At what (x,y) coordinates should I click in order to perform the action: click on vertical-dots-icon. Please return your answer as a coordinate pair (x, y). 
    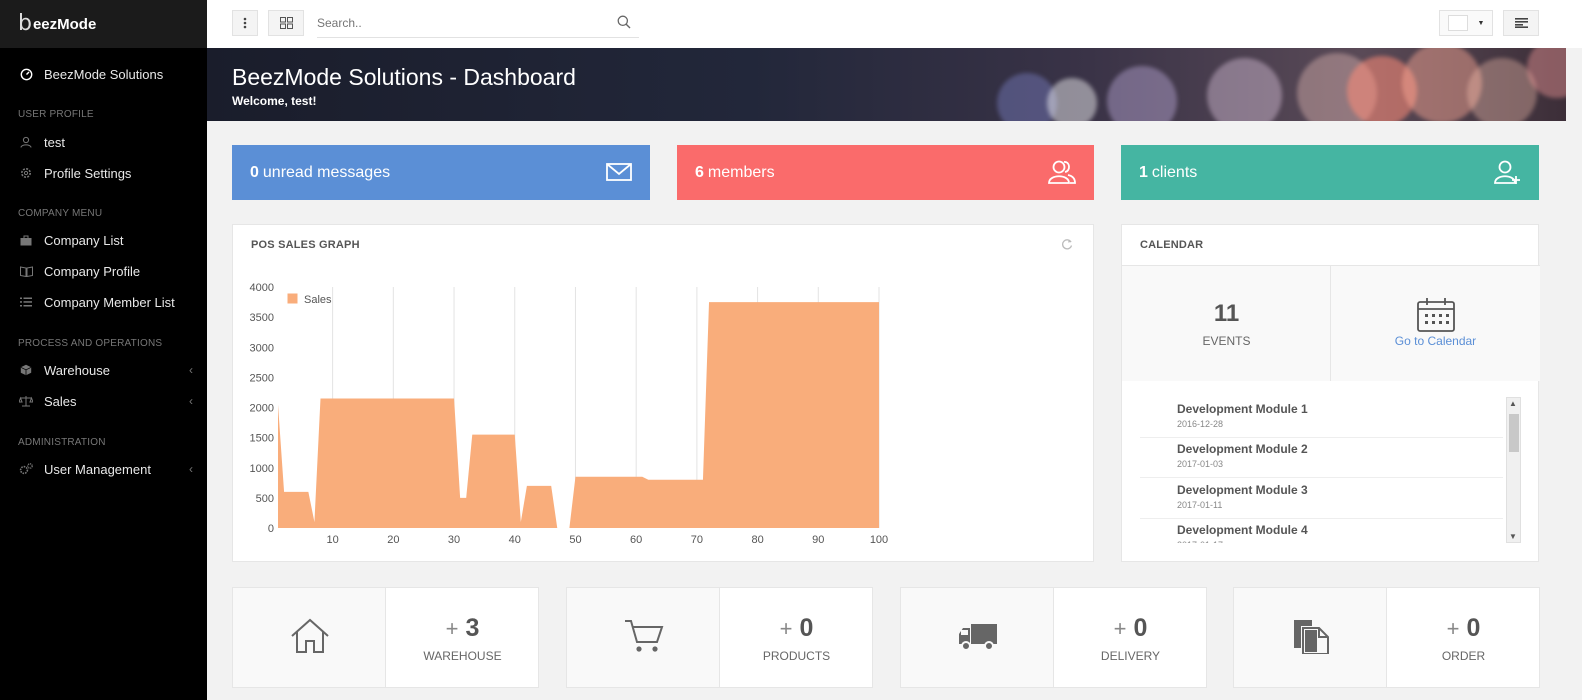
    Looking at the image, I should click on (245, 23).